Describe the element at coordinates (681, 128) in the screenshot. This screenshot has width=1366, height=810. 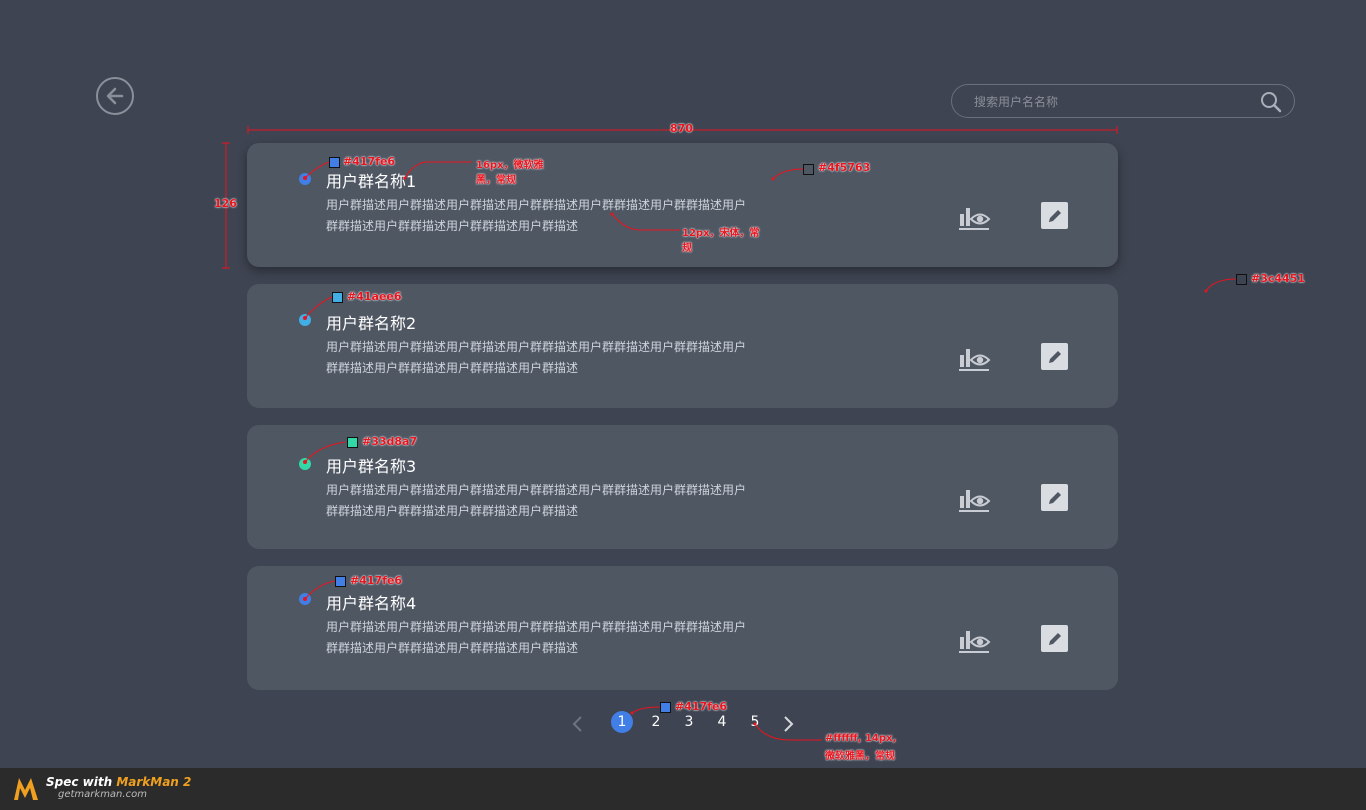
I see `width-annotation: 870` at that location.